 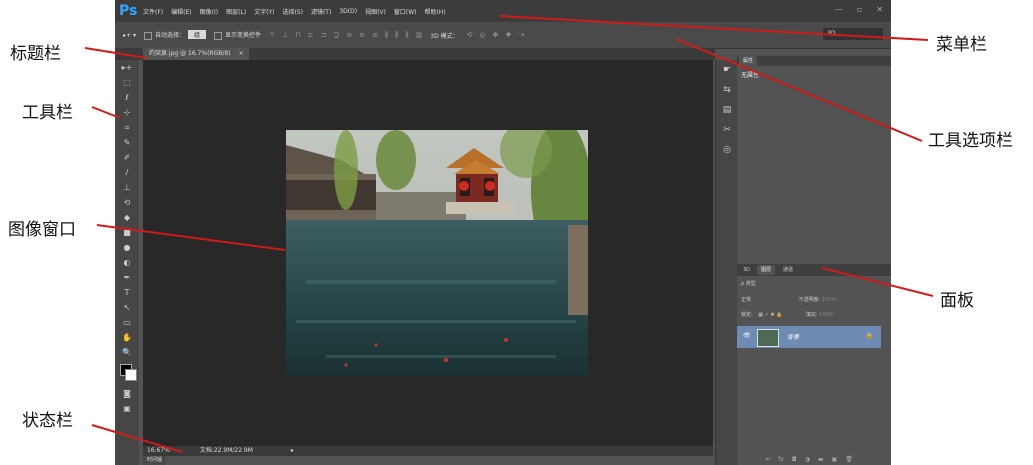 I want to click on 3d-slide-icon: ✚, so click(x=509, y=35).